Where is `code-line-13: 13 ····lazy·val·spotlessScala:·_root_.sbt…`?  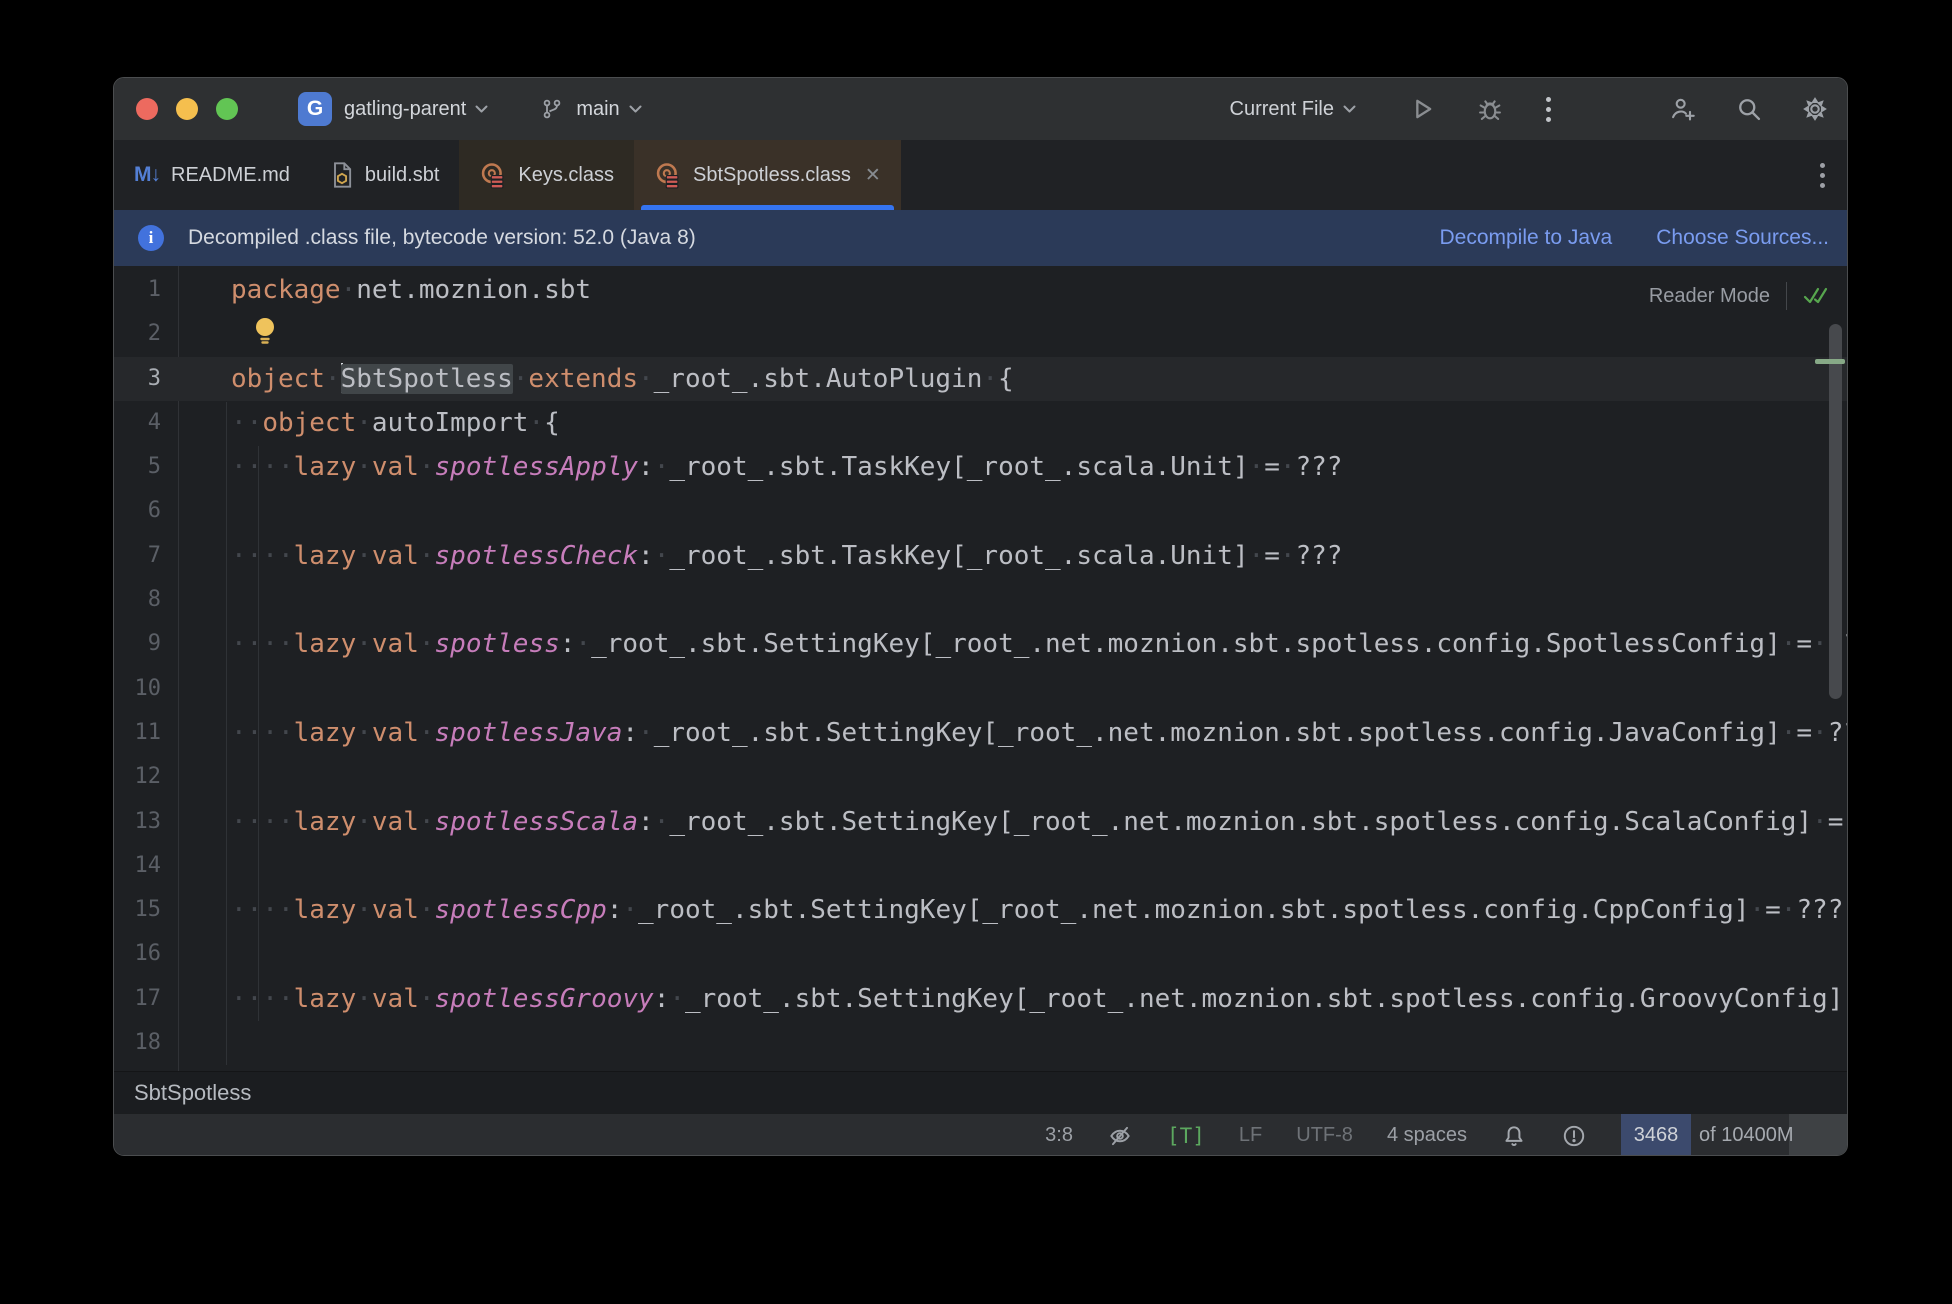
code-line-13: 13 ····lazy·val·spotlessScala:·_root_.sbt… is located at coordinates (981, 822).